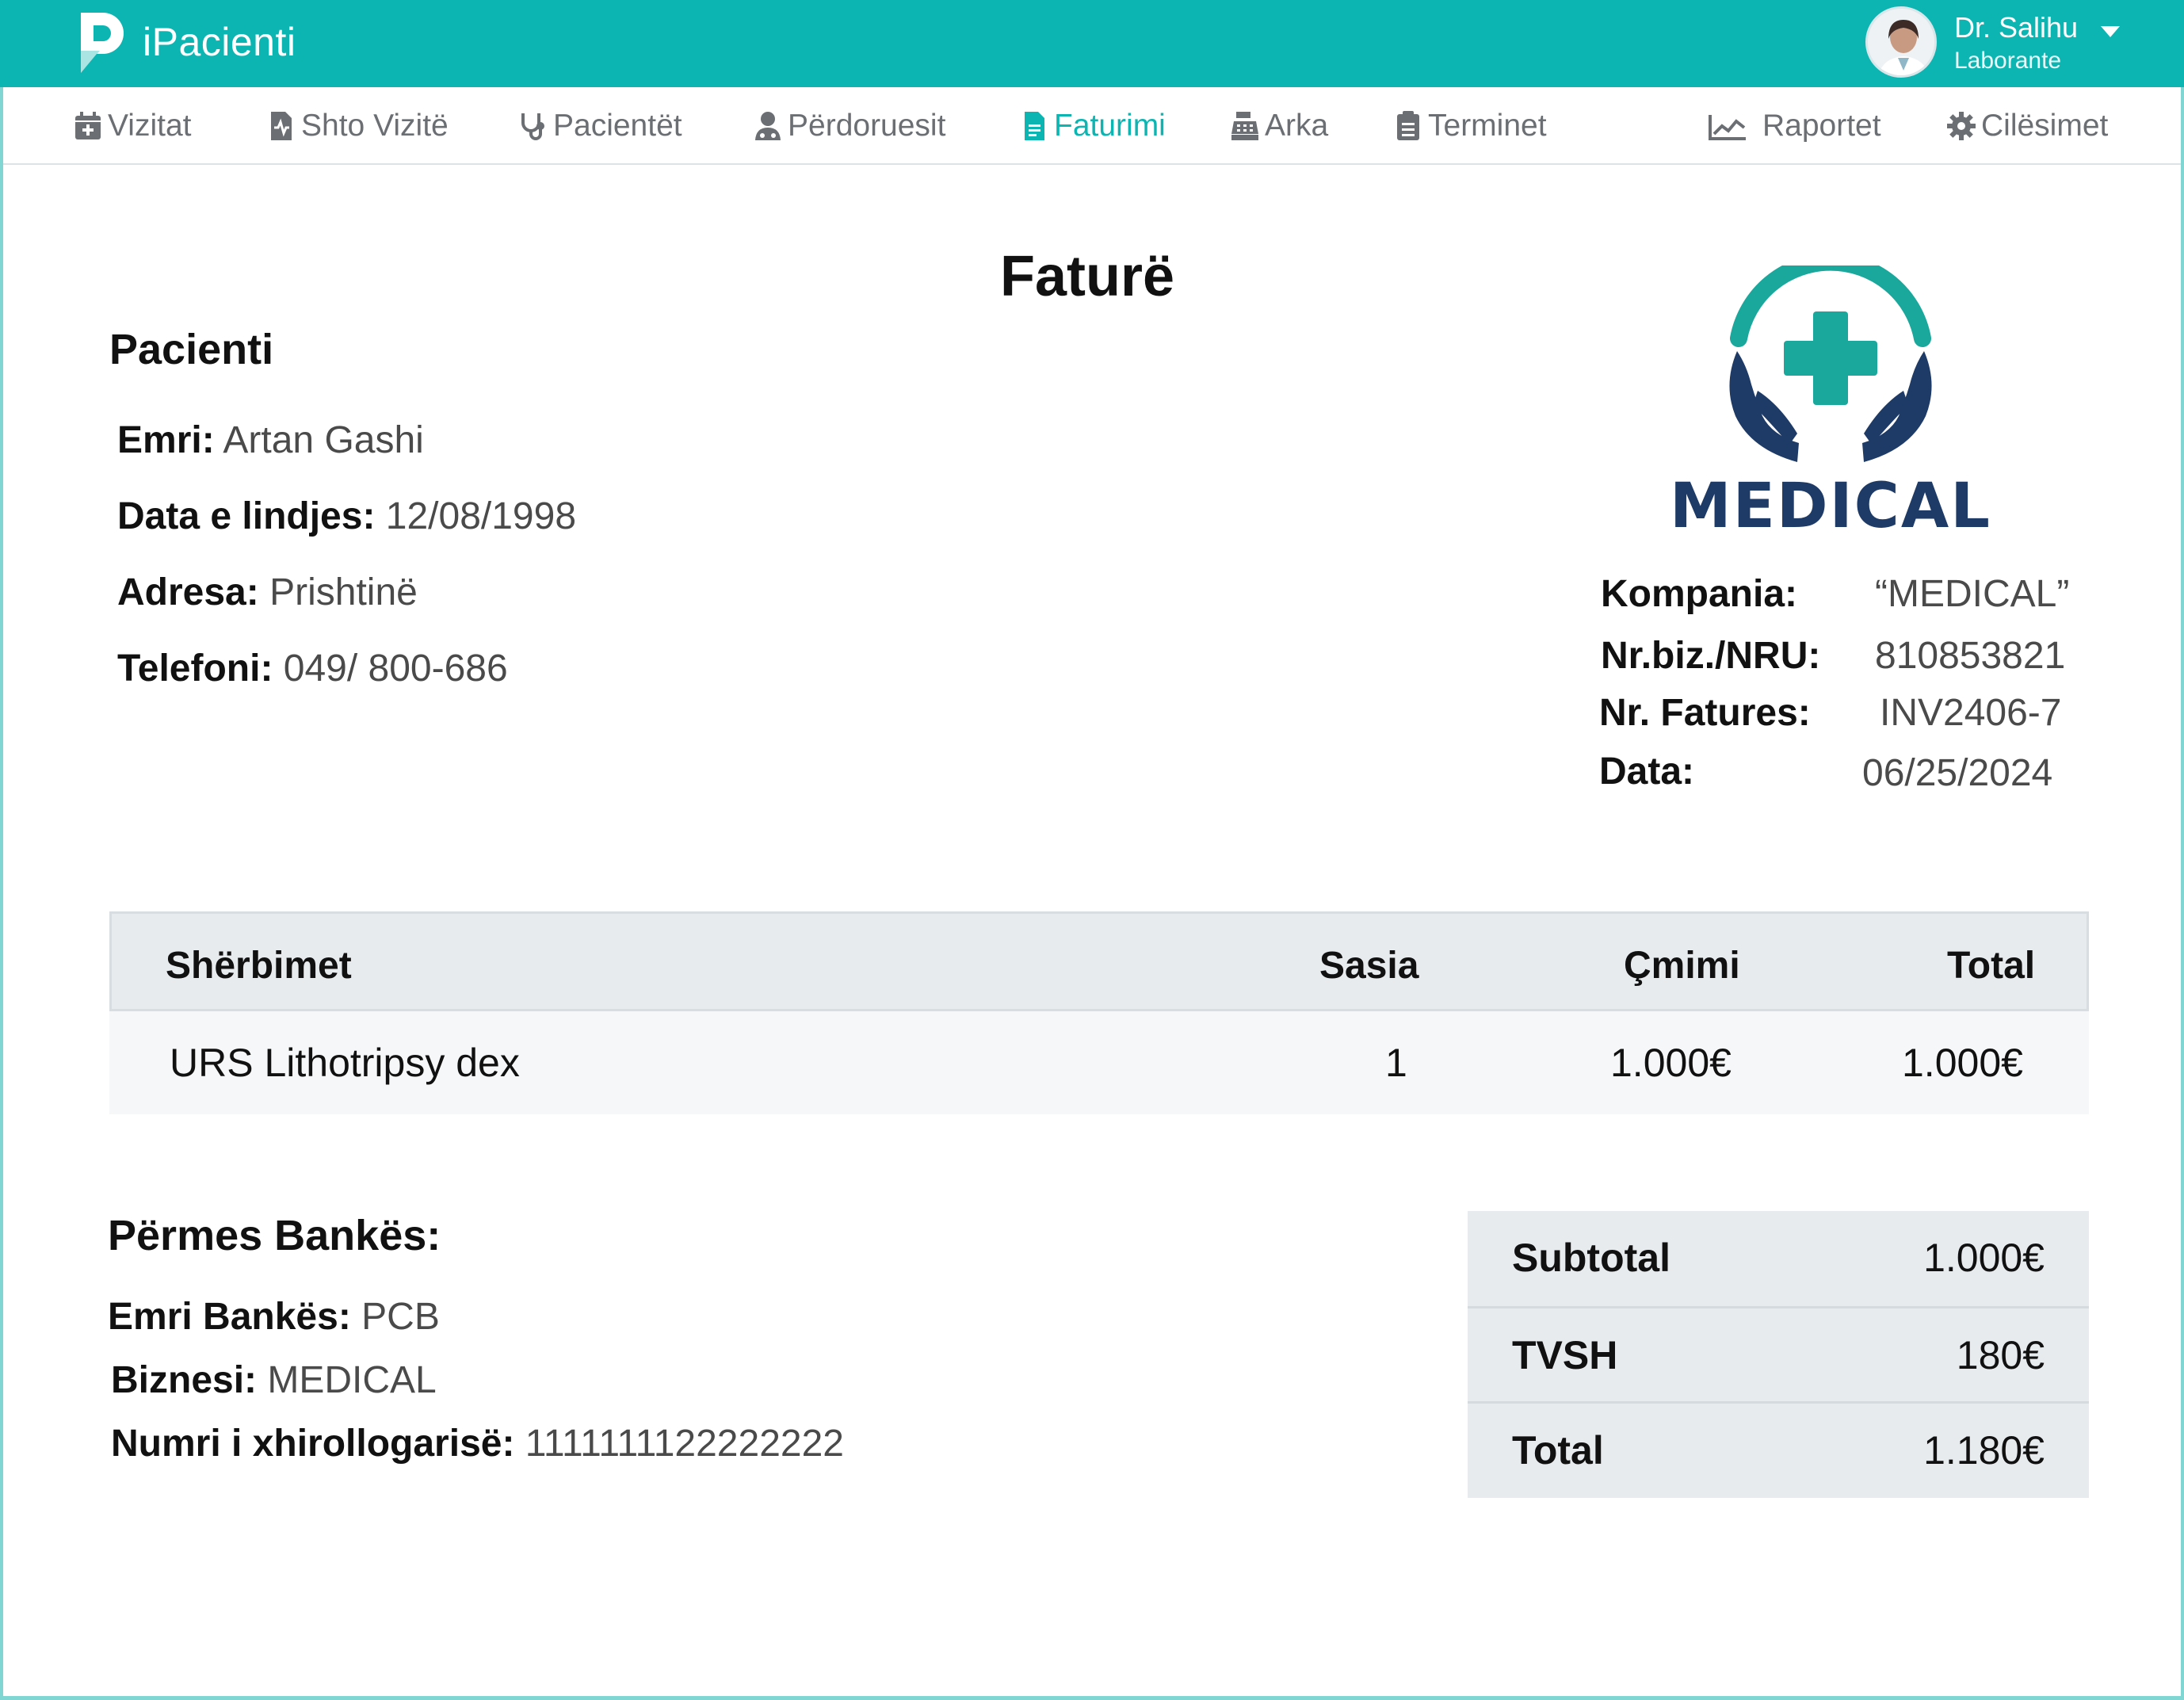 Image resolution: width=2184 pixels, height=1700 pixels. I want to click on invoice-number-label: Nr. Fatures:, so click(1705, 713).